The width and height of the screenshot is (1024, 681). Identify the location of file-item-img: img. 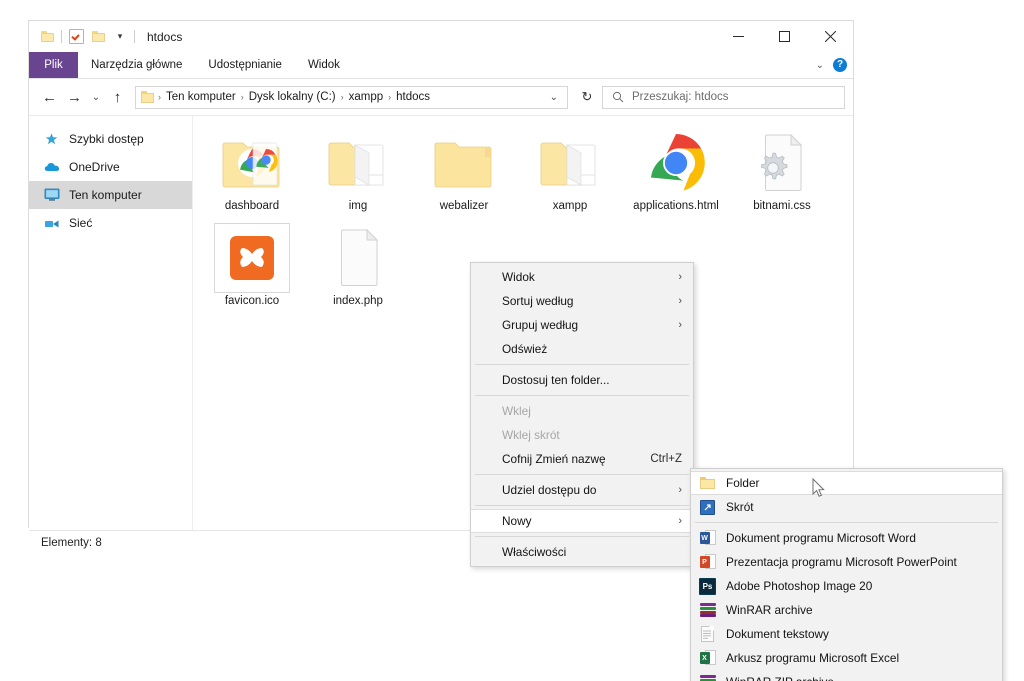
(358, 170).